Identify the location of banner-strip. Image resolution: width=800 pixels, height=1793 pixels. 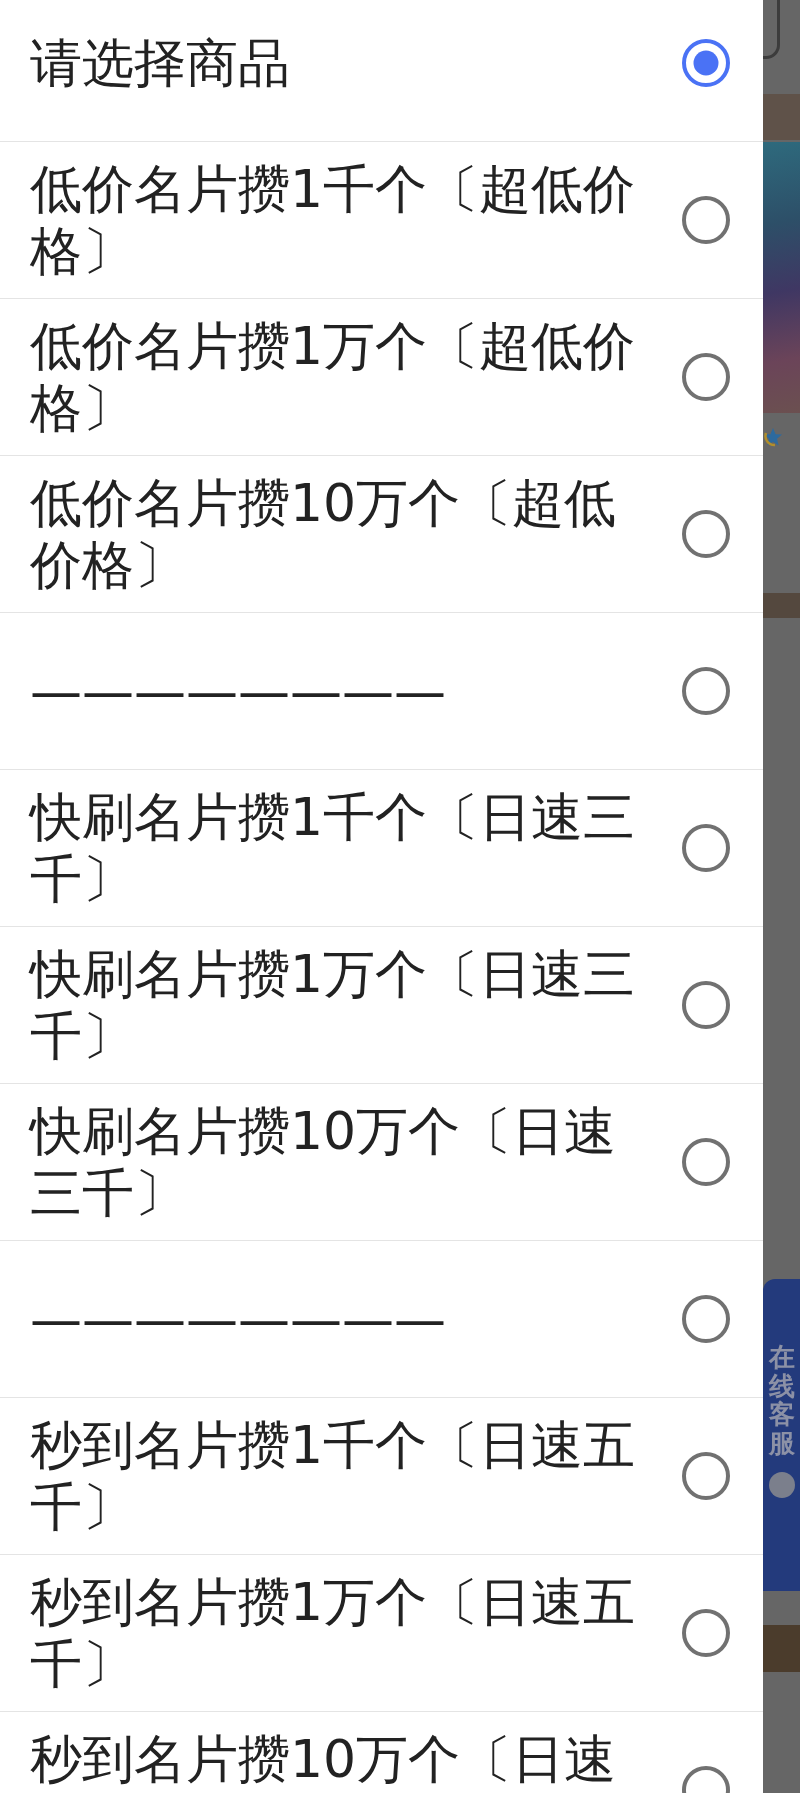
(781, 117).